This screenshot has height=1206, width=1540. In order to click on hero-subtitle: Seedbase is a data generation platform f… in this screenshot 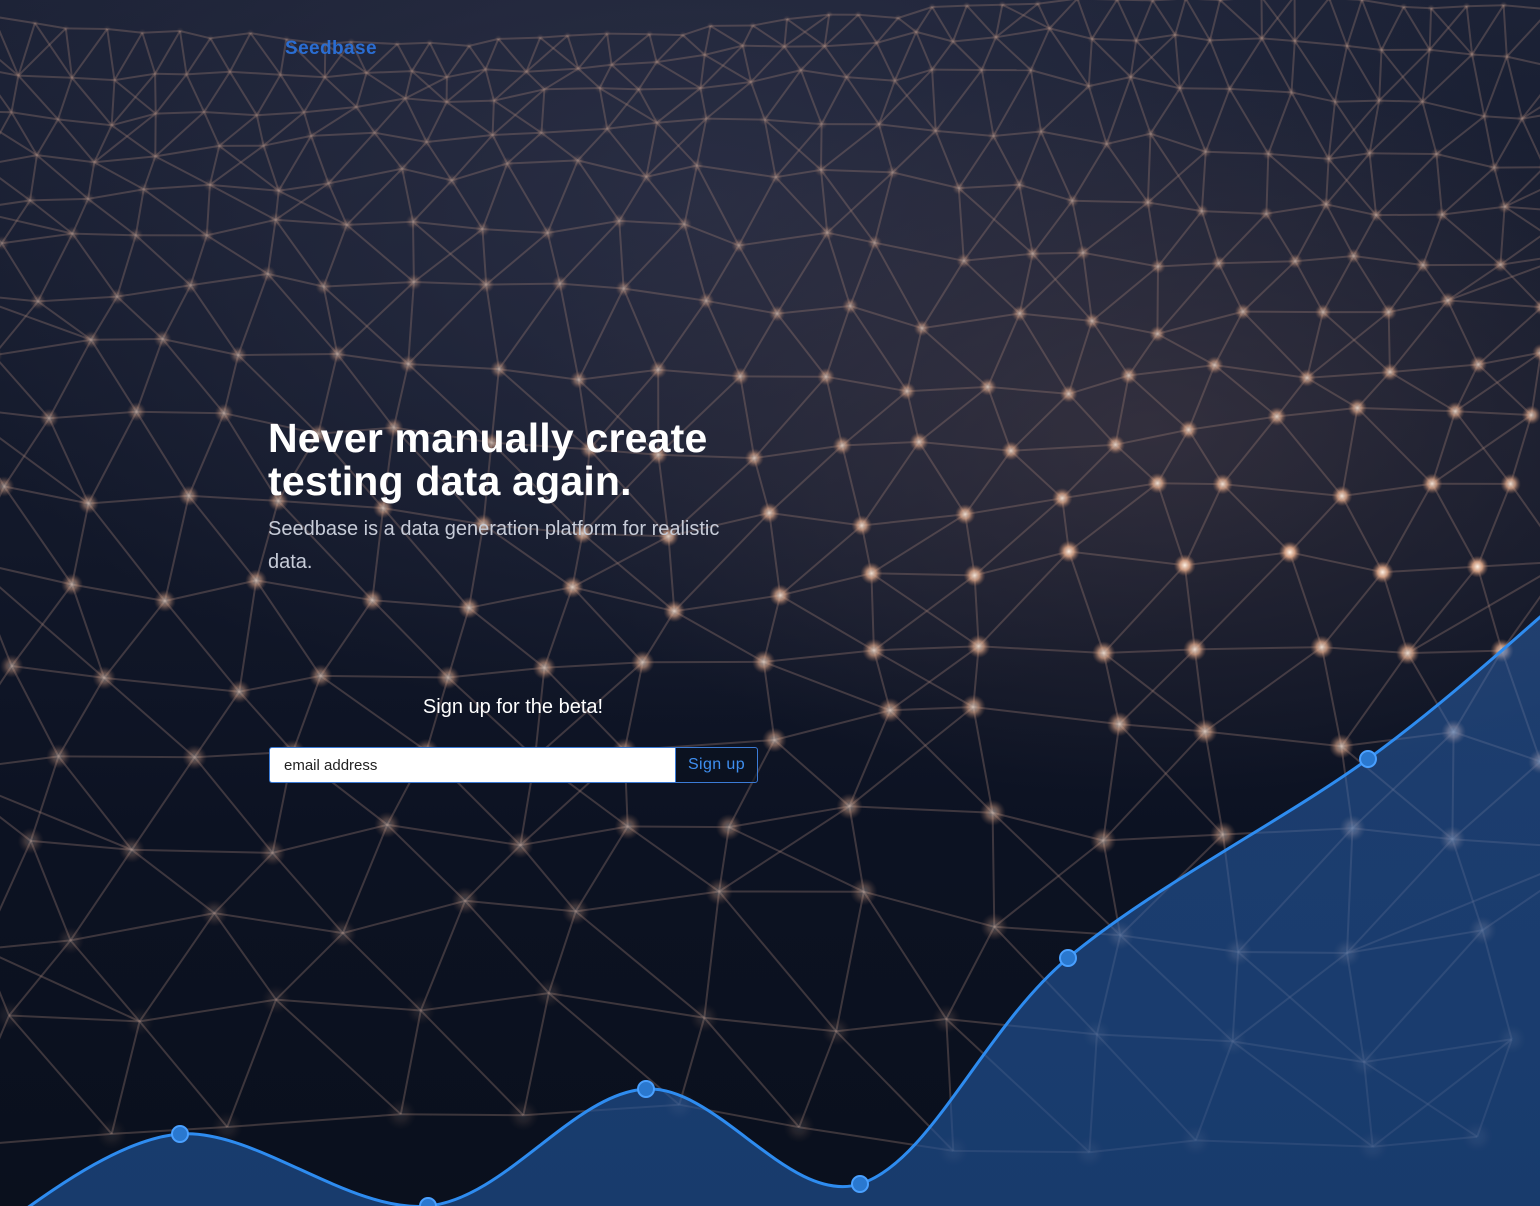, I will do `click(494, 545)`.